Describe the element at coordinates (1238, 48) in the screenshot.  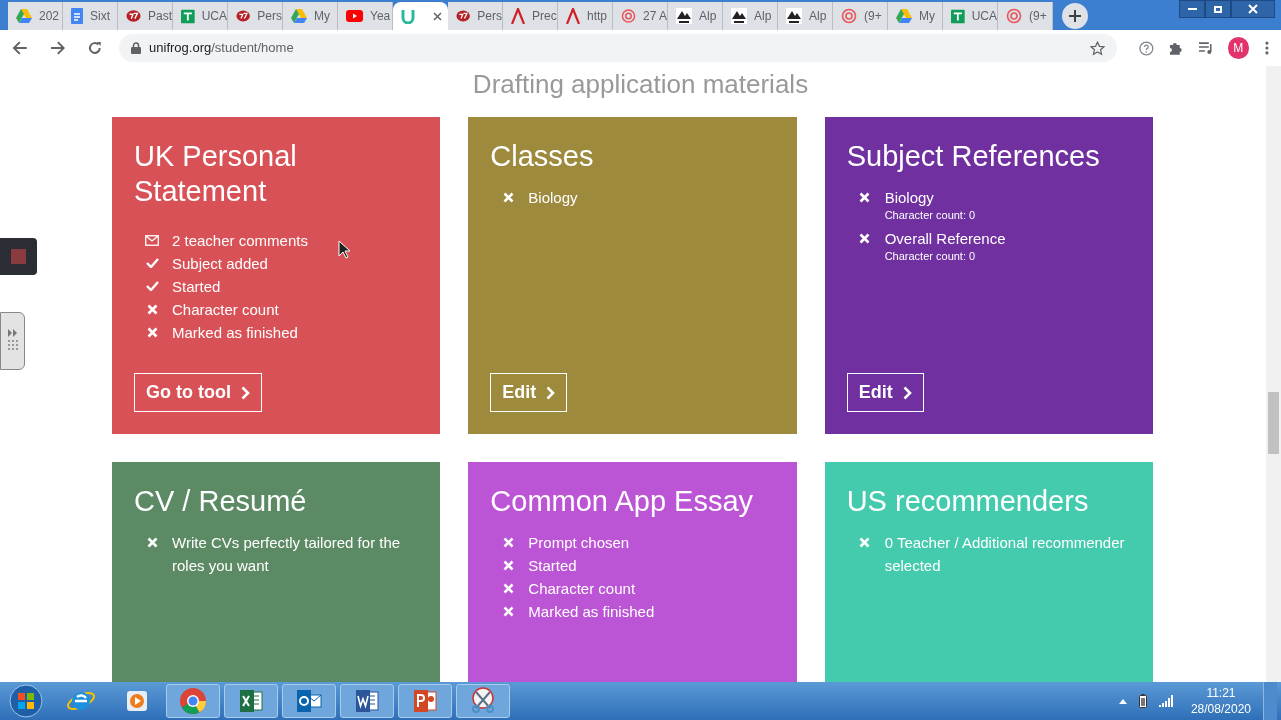
I see `profile-avatar: M` at that location.